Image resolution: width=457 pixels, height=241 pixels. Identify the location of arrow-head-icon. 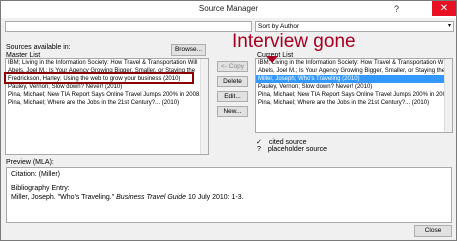
(272, 59).